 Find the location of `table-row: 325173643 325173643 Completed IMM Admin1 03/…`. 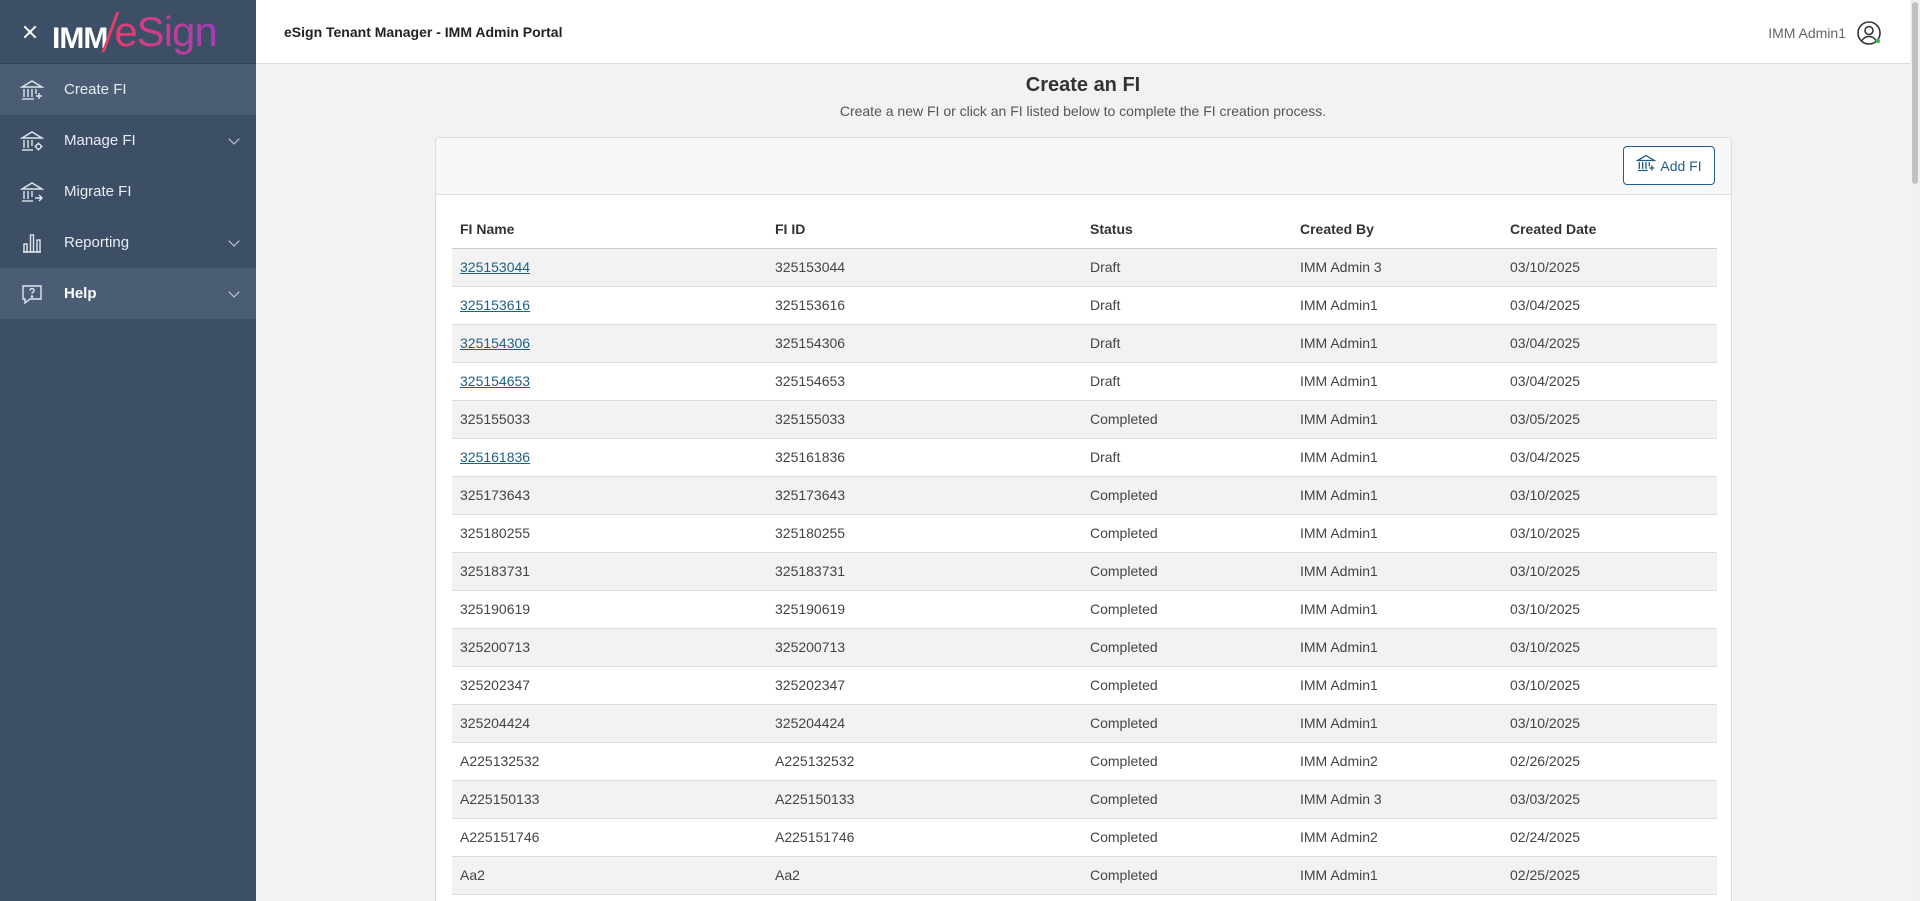

table-row: 325173643 325173643 Completed IMM Admin1 03/… is located at coordinates (1084, 495).